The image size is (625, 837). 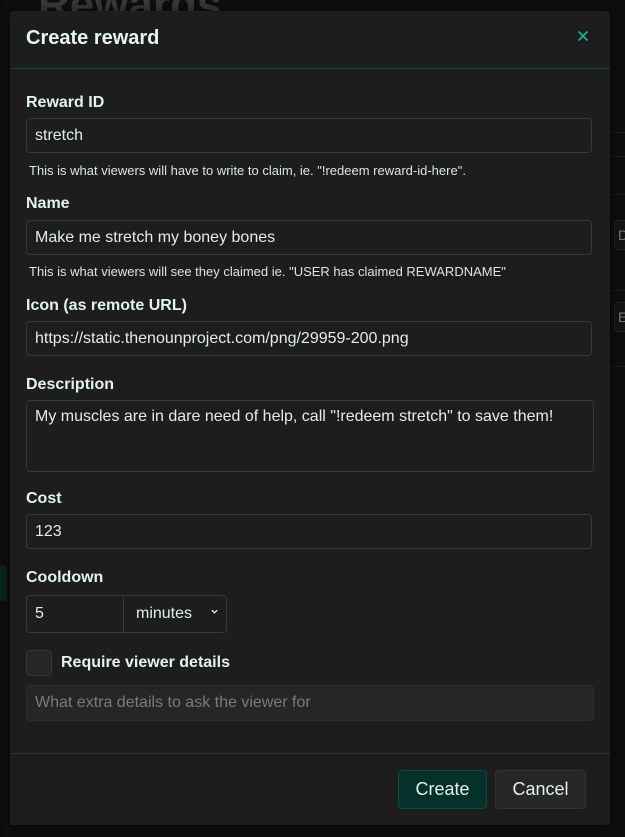 What do you see at coordinates (309, 338) in the screenshot?
I see `icon-url-input` at bounding box center [309, 338].